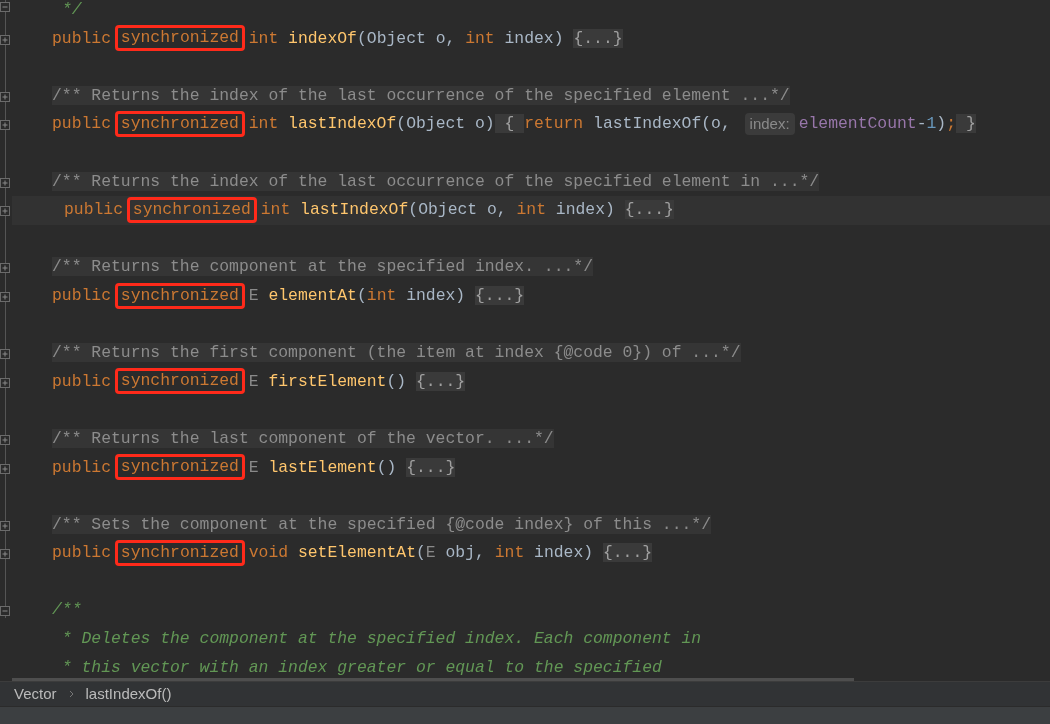 This screenshot has height=724, width=1050. I want to click on code-text: obj,, so click(465, 553).